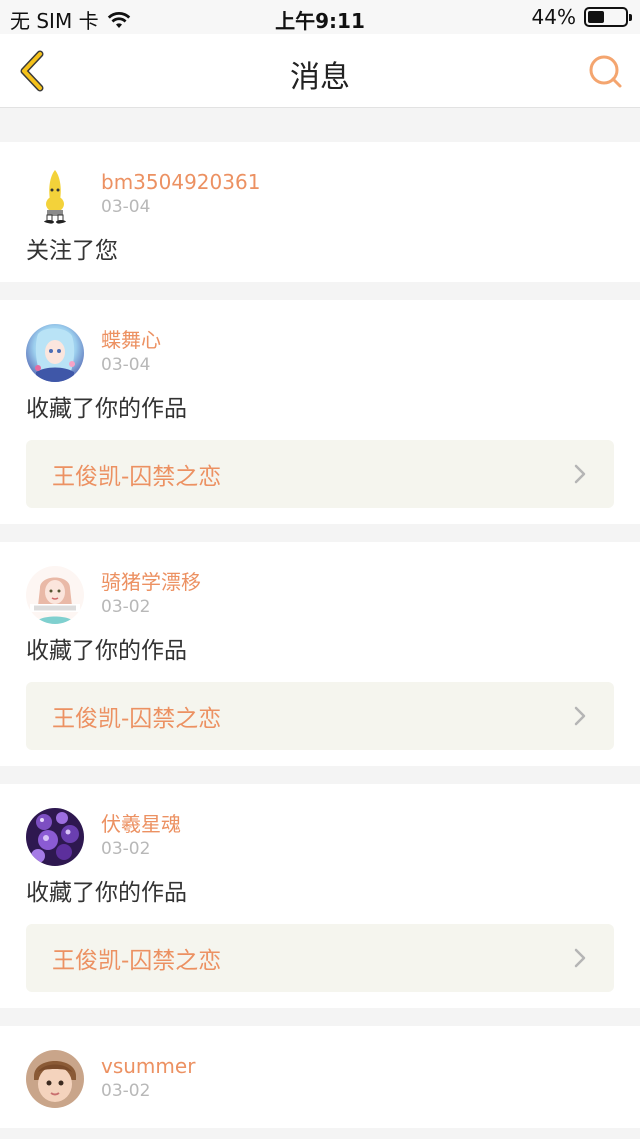 The width and height of the screenshot is (640, 1139). What do you see at coordinates (553, 17) in the screenshot?
I see `battery-percent: 44%` at bounding box center [553, 17].